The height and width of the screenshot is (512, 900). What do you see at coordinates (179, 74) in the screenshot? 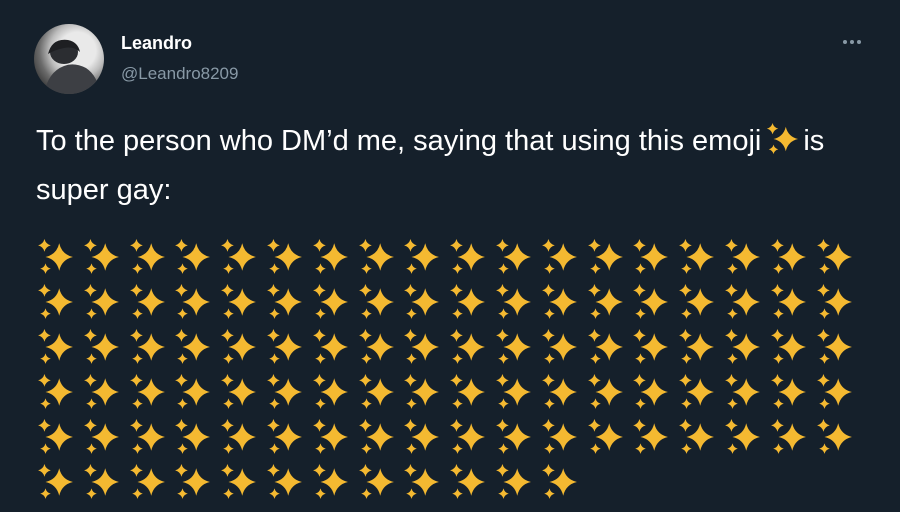
I see `user-handle: @Leandro8209` at bounding box center [179, 74].